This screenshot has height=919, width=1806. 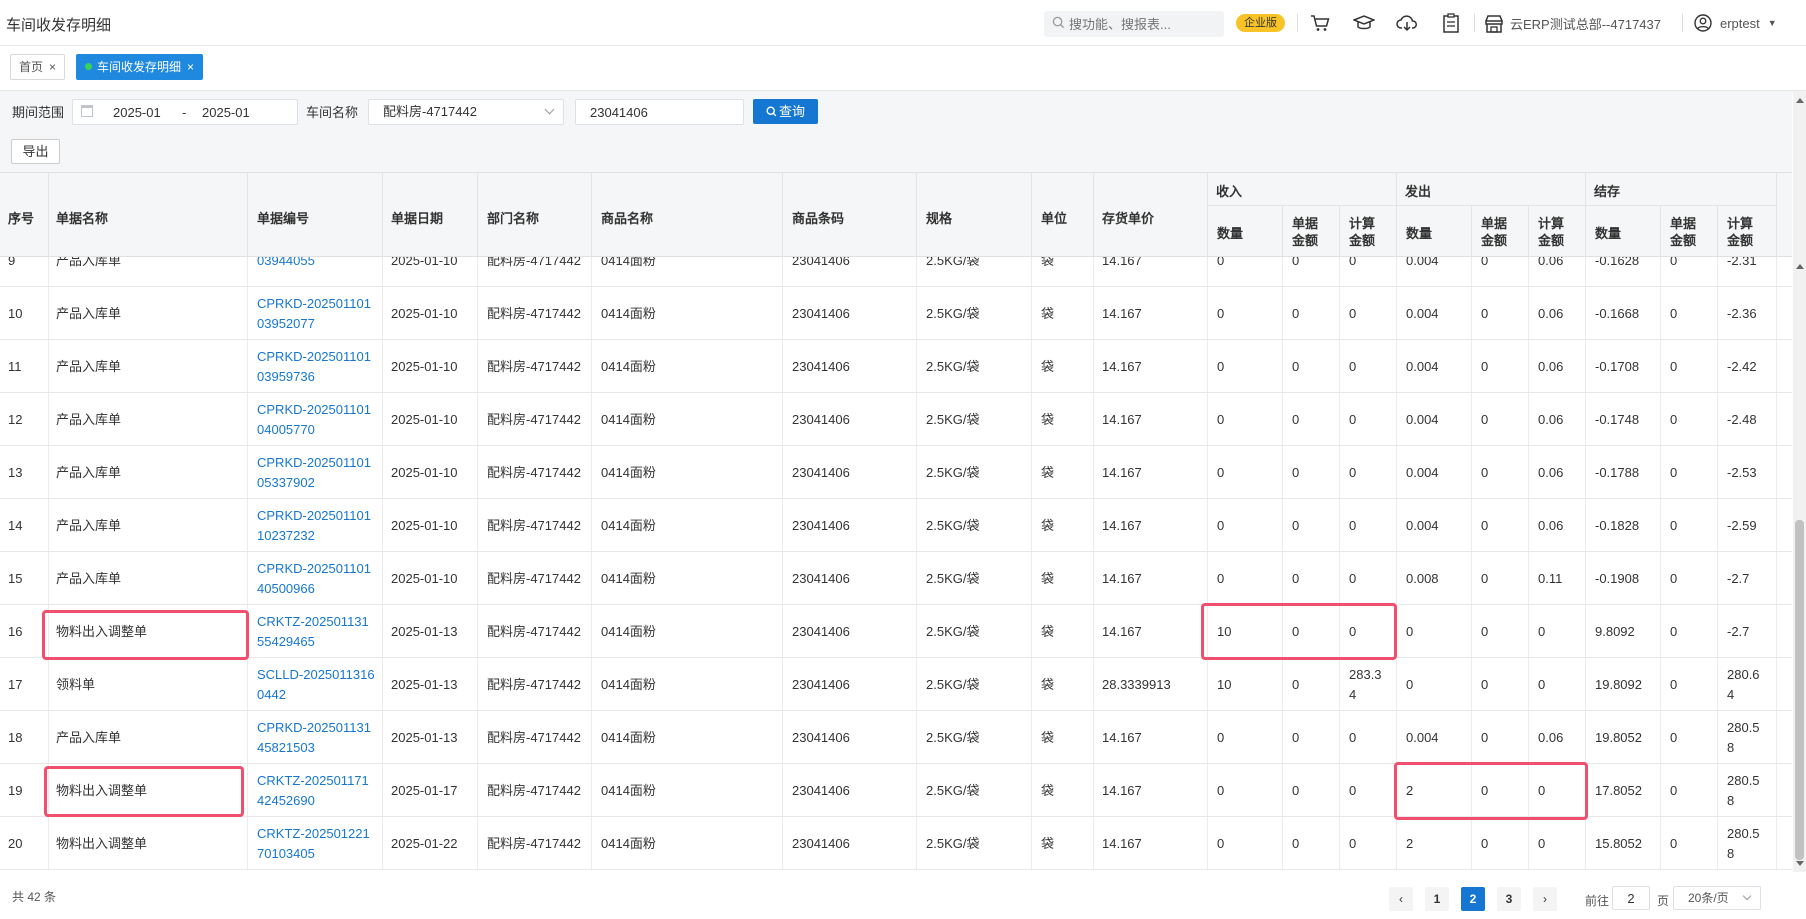 What do you see at coordinates (1451, 23) in the screenshot?
I see `clipboard-icon` at bounding box center [1451, 23].